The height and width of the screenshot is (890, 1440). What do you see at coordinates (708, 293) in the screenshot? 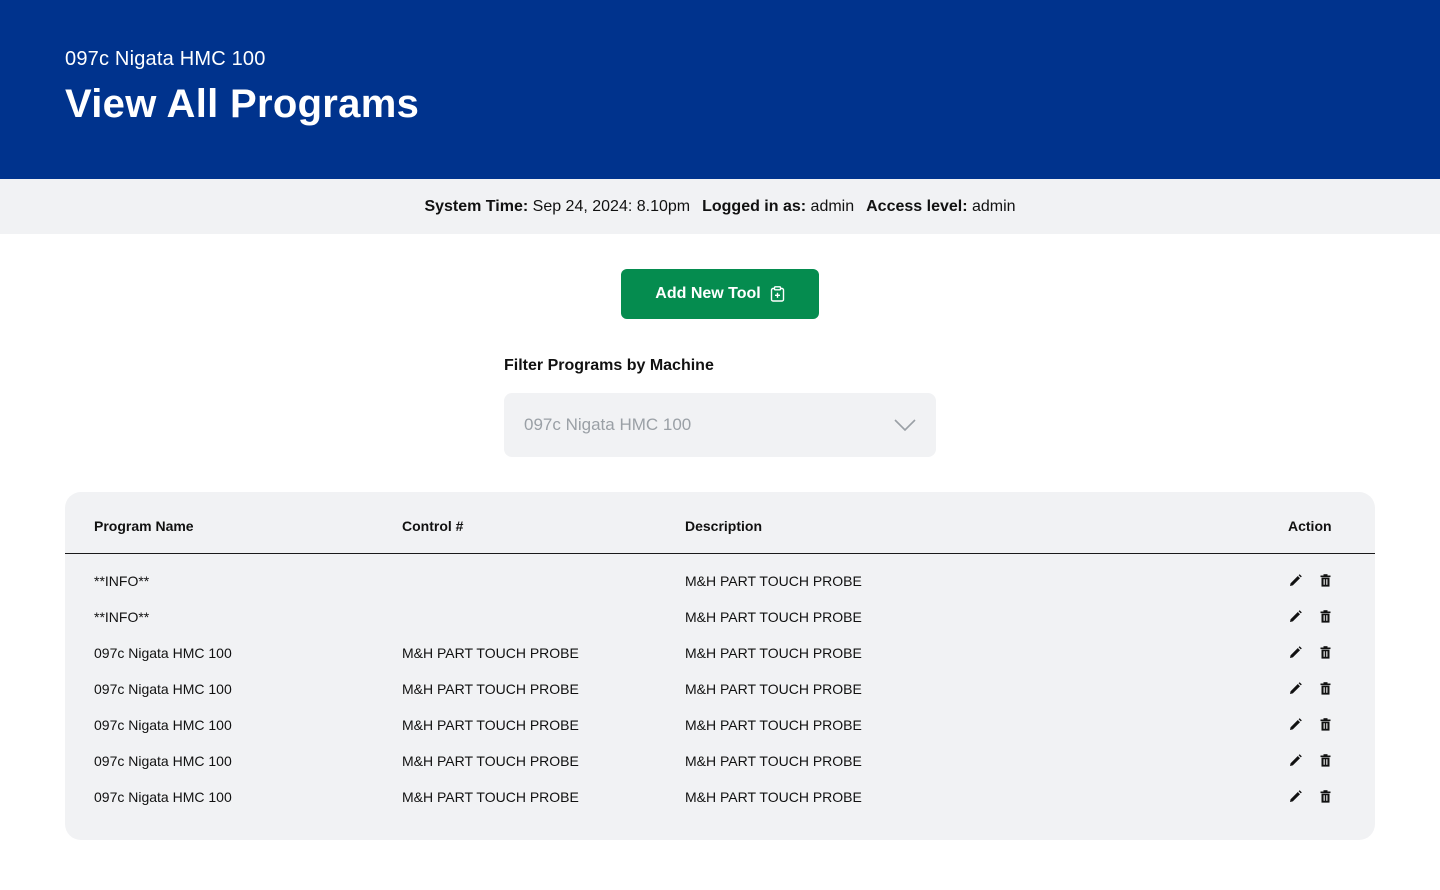
I see `add-new-tool-label: Add New Tool` at bounding box center [708, 293].